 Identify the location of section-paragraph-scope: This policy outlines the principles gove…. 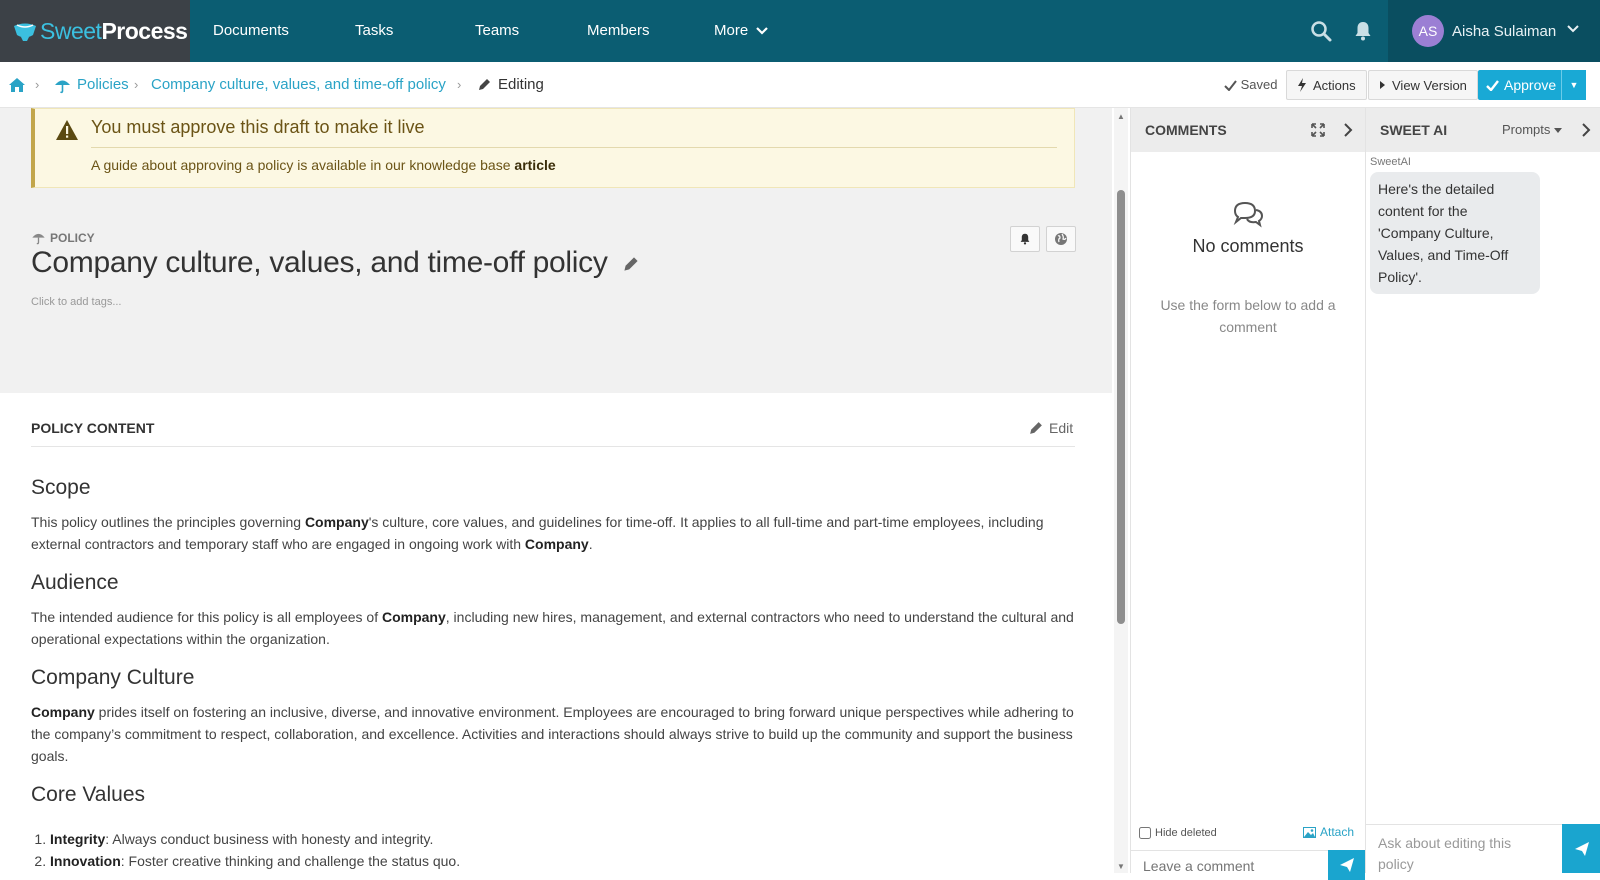
(537, 533).